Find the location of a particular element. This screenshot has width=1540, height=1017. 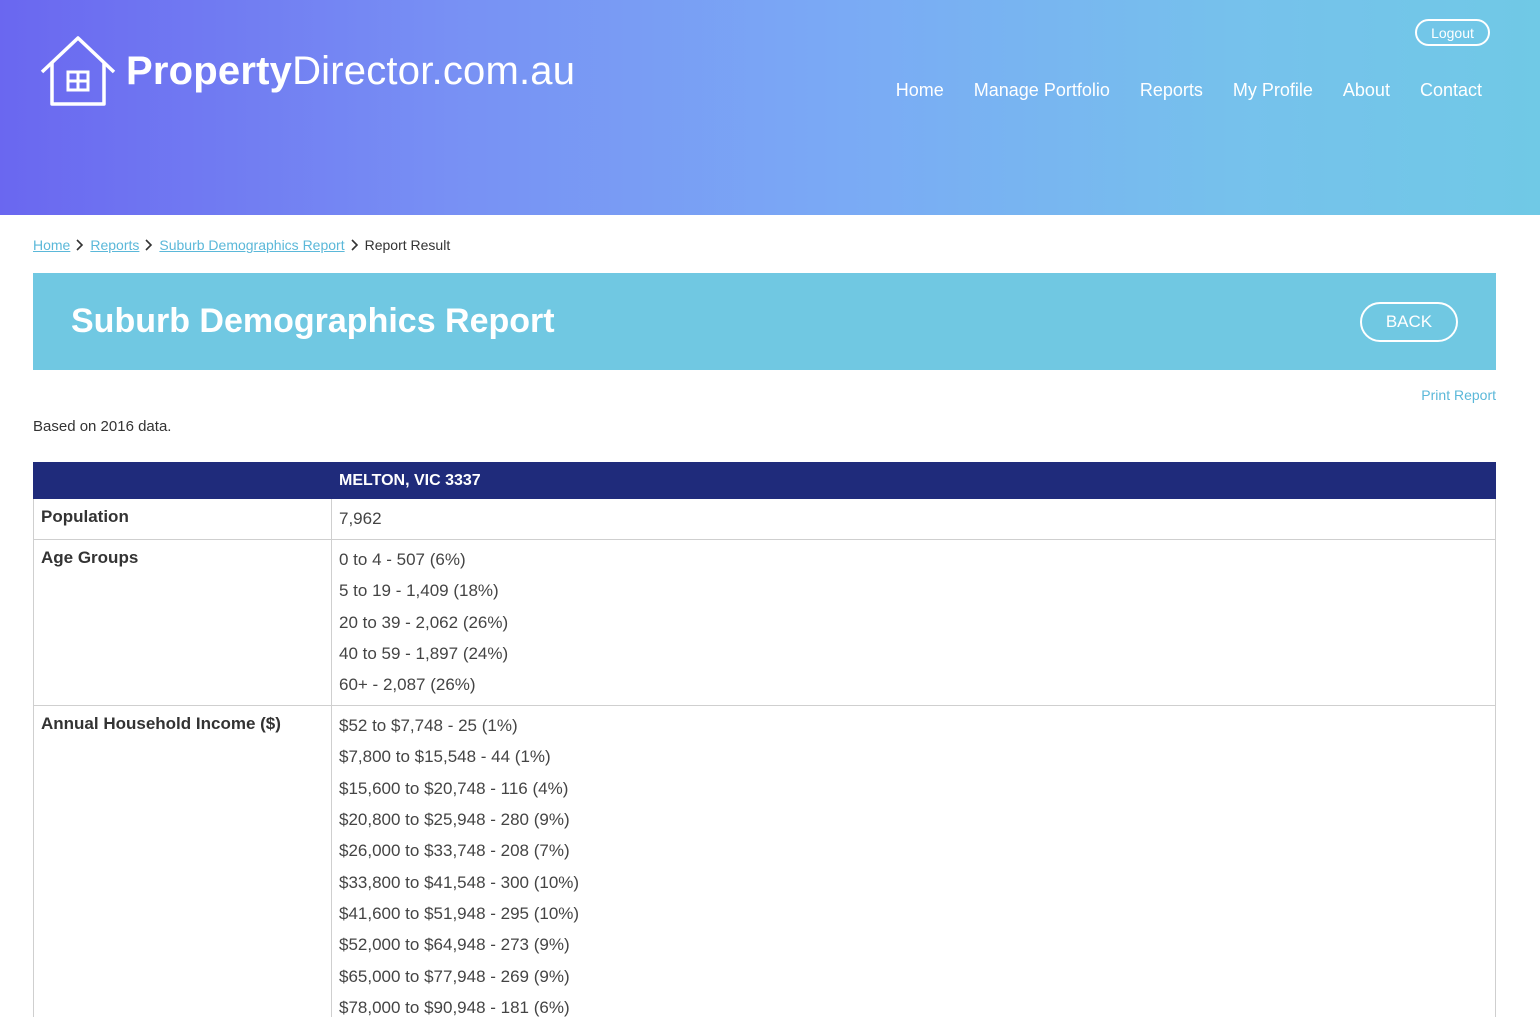

value-line: $65,000 to $77,948 - 269 (9%) is located at coordinates (454, 976).